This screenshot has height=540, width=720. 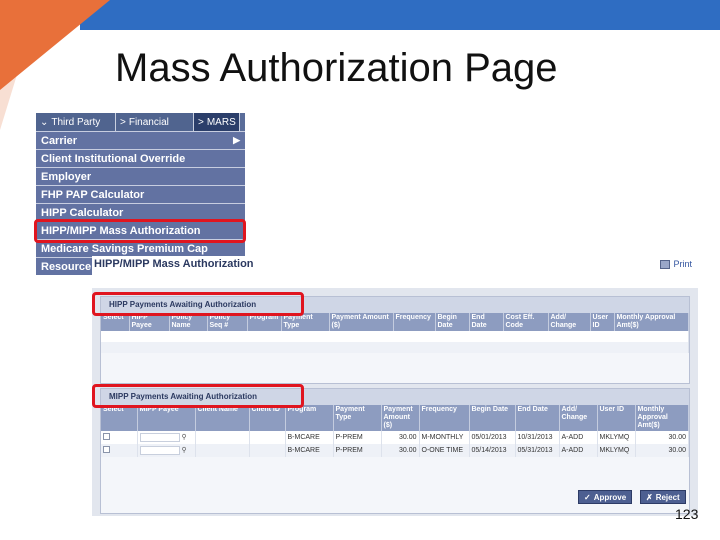 What do you see at coordinates (267, 418) in the screenshot?
I see `column-header: Client ID` at bounding box center [267, 418].